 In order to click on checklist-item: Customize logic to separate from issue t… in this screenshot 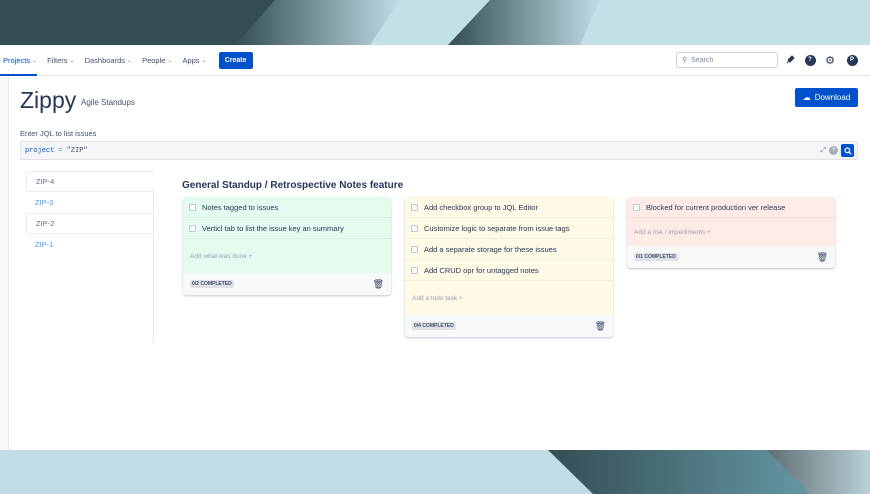, I will do `click(509, 228)`.